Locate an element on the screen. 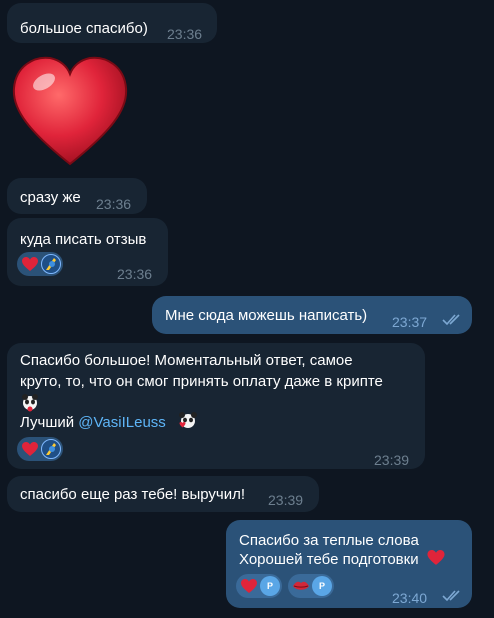 The width and height of the screenshot is (494, 618). text-prefix: Лучший is located at coordinates (49, 422).